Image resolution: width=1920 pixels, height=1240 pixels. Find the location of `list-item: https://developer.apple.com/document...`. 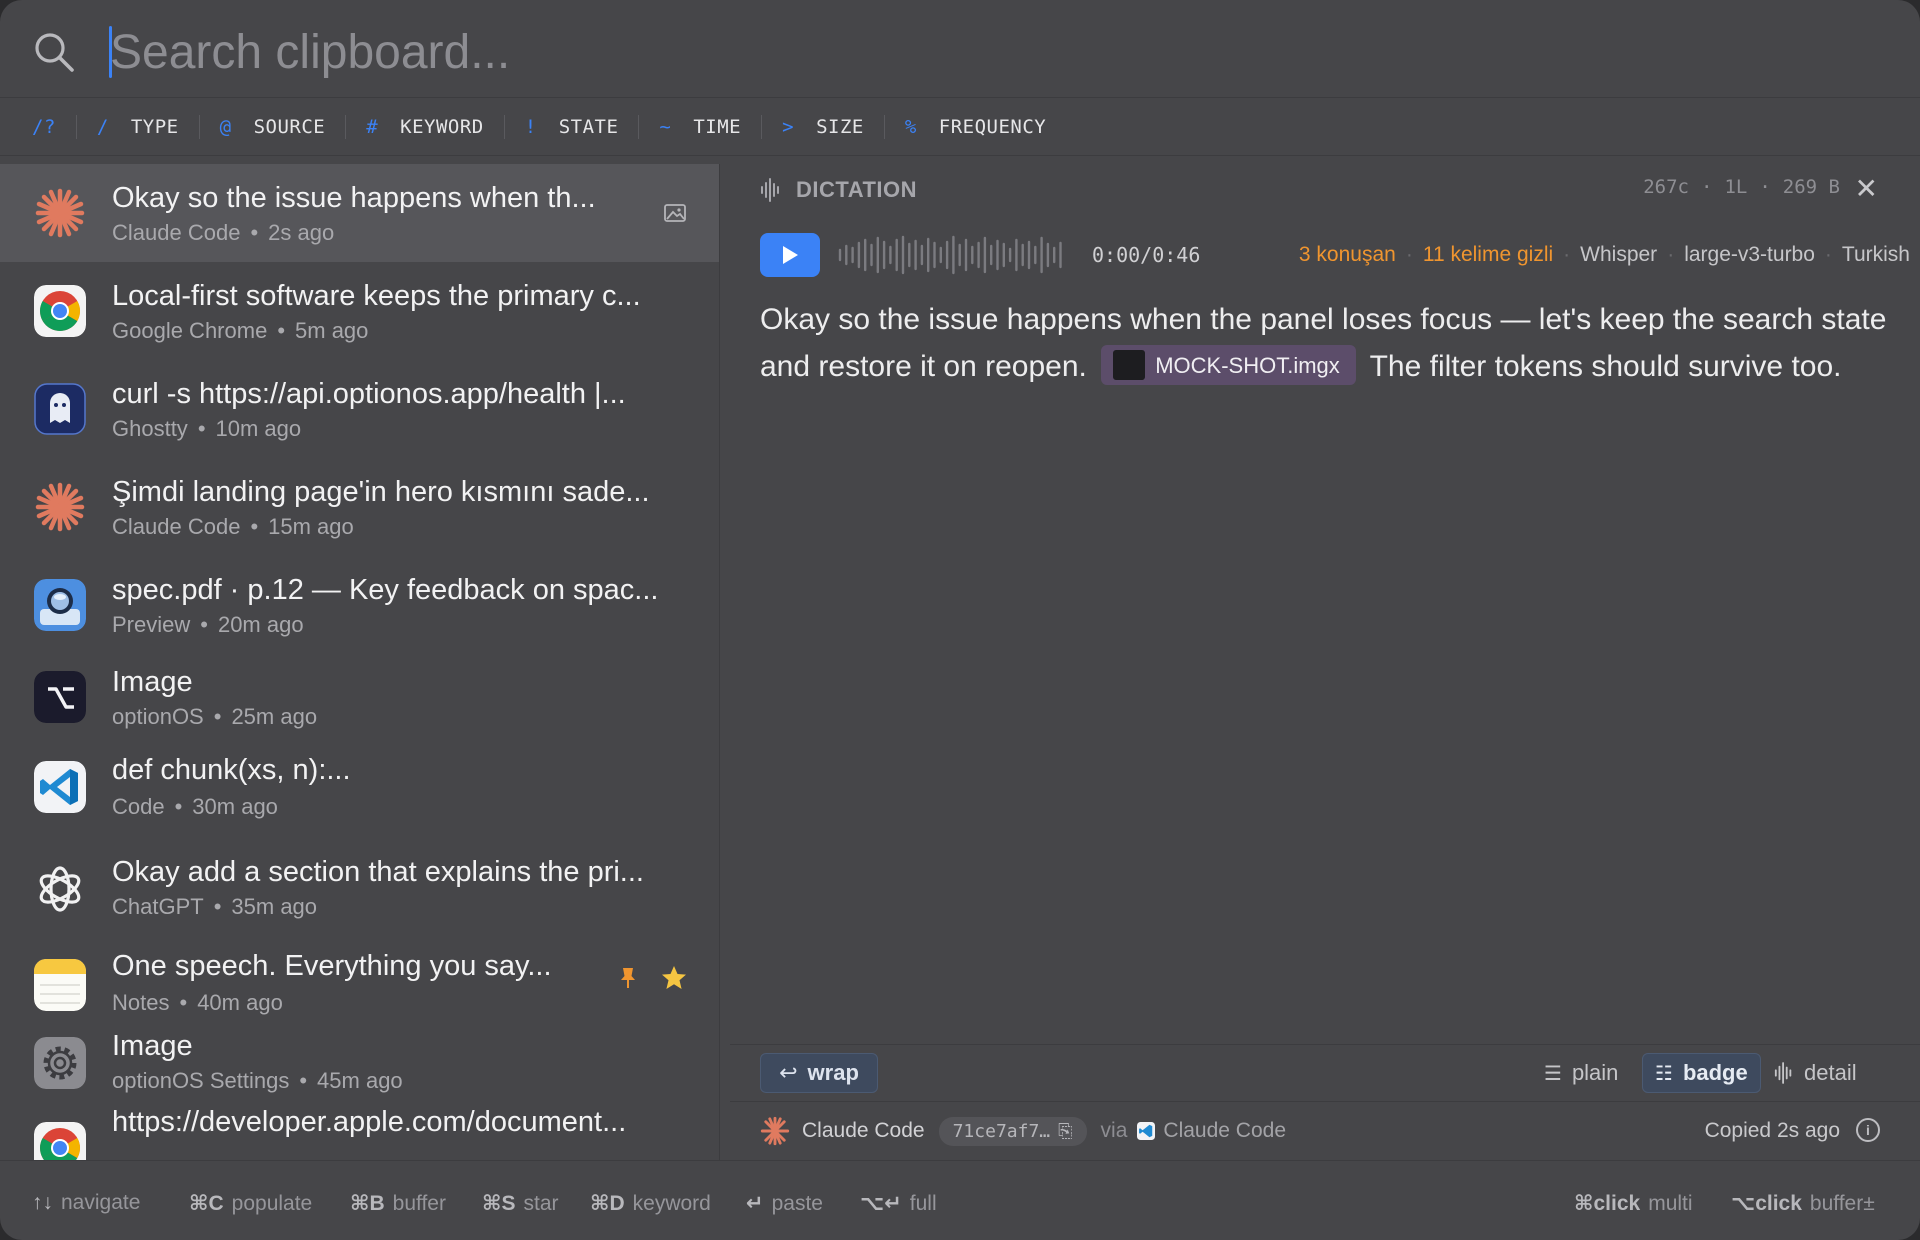

list-item: https://developer.apple.com/document... is located at coordinates (359, 1131).